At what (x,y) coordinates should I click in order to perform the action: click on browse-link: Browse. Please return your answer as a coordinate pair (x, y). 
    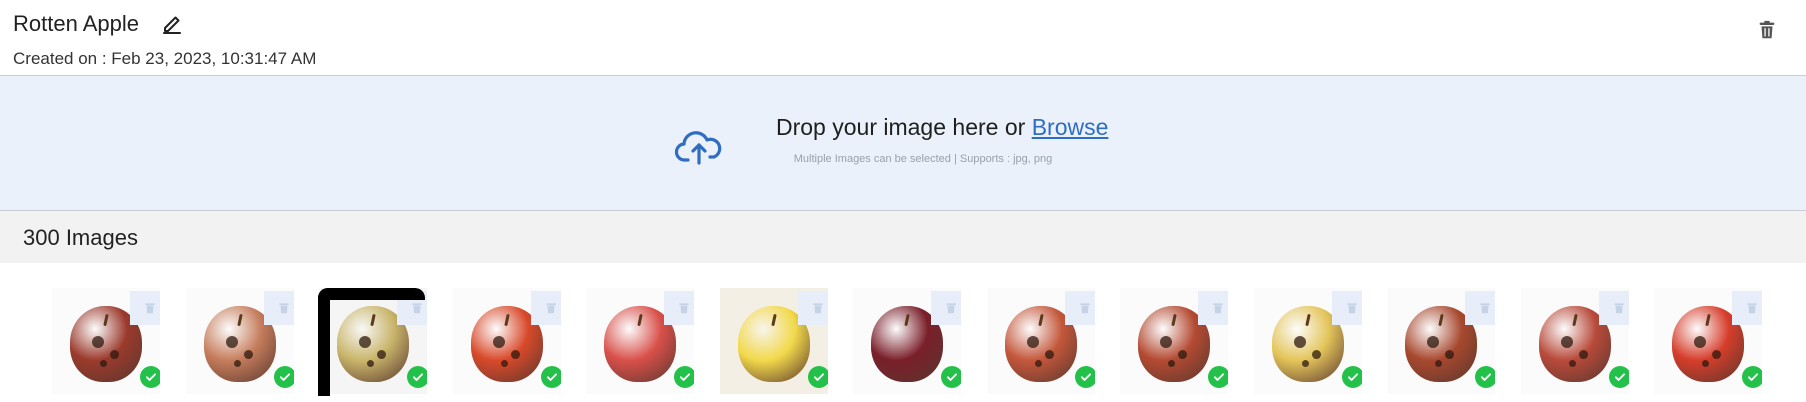
    Looking at the image, I should click on (1070, 127).